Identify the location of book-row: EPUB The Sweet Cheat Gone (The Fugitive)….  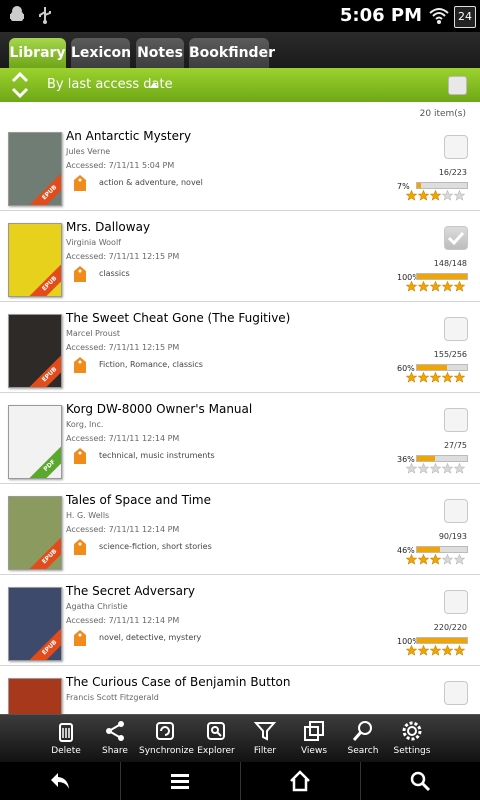
(240, 347).